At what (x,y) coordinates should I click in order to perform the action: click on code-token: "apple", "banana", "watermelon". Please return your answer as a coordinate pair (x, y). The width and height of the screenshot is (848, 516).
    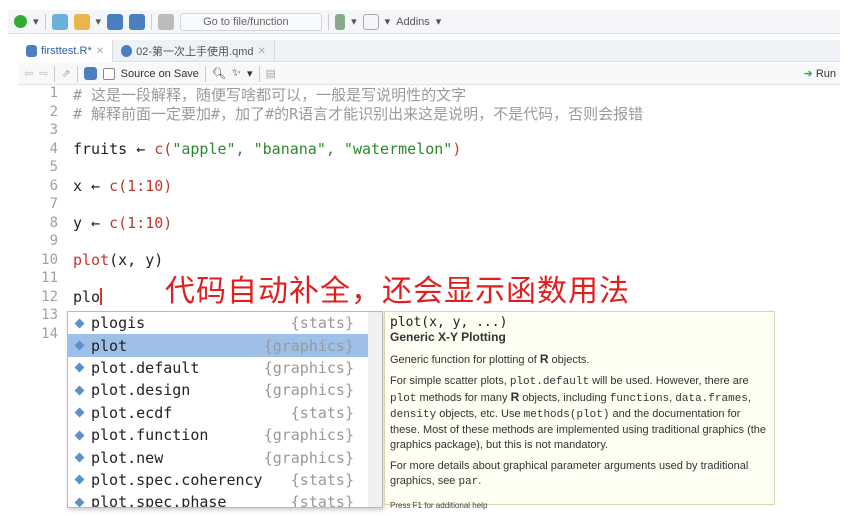
    Looking at the image, I should click on (312, 148).